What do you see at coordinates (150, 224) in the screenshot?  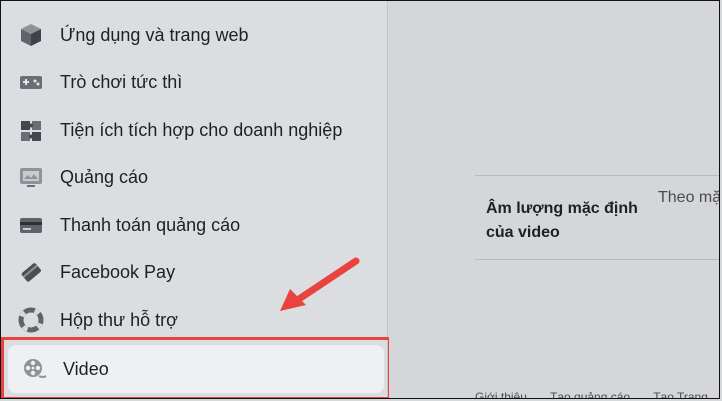 I see `sidebar-item-label: Thanh toán quảng cáo` at bounding box center [150, 224].